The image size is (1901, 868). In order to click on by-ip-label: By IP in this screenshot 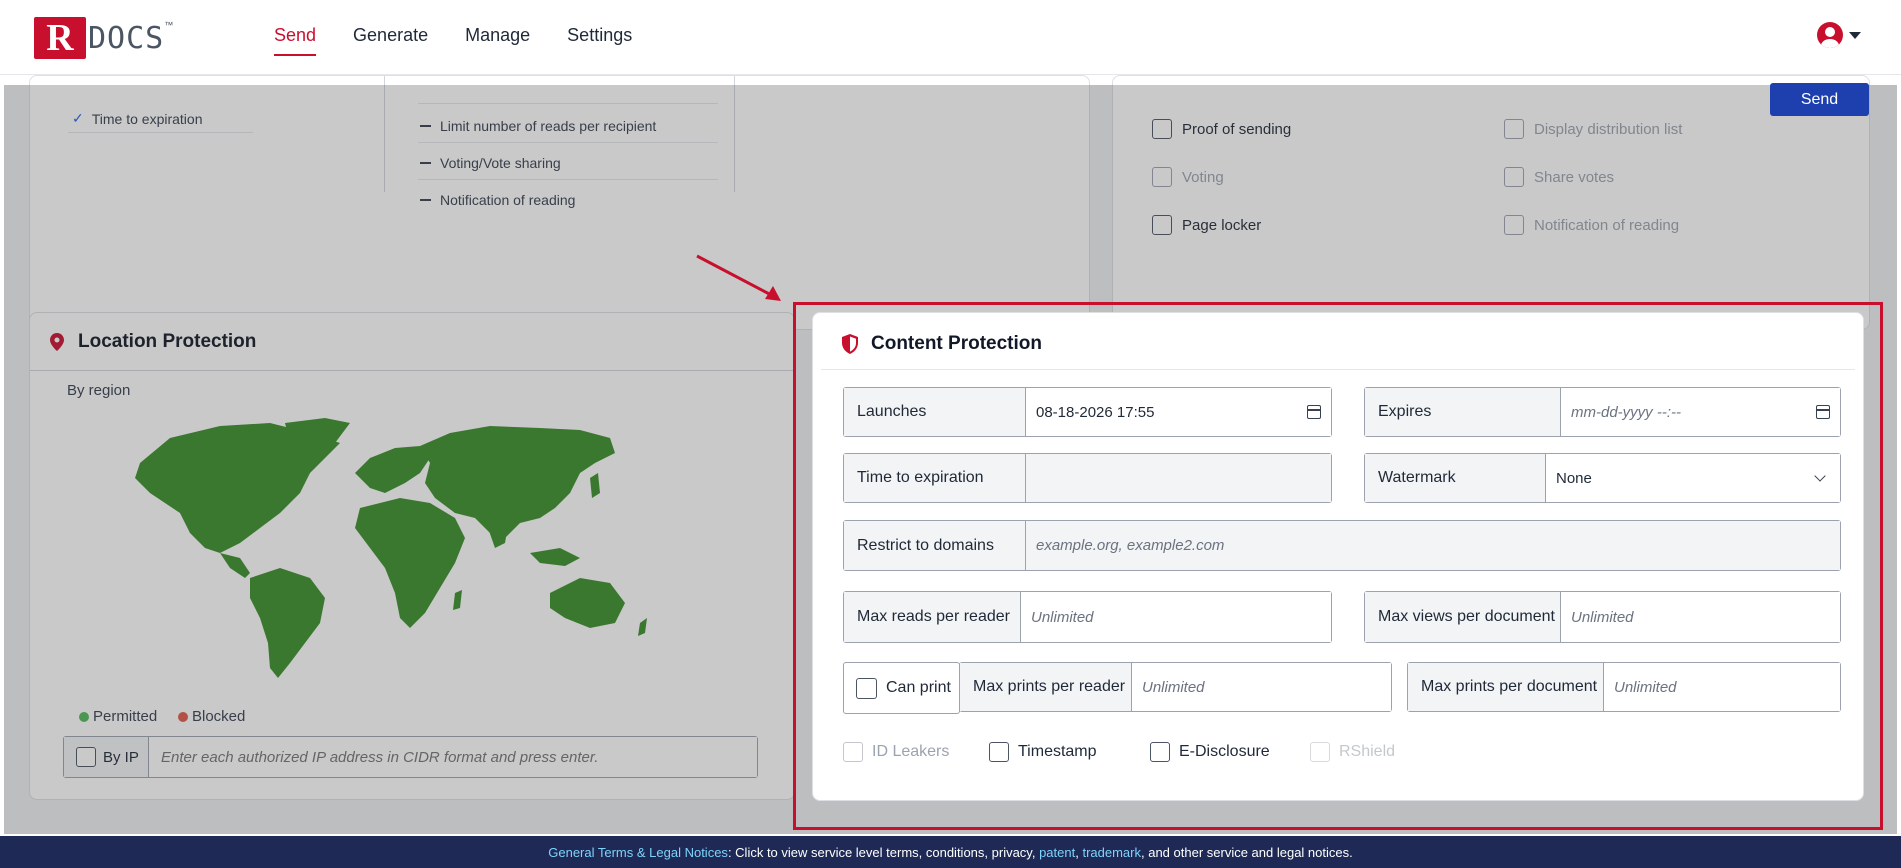, I will do `click(121, 757)`.